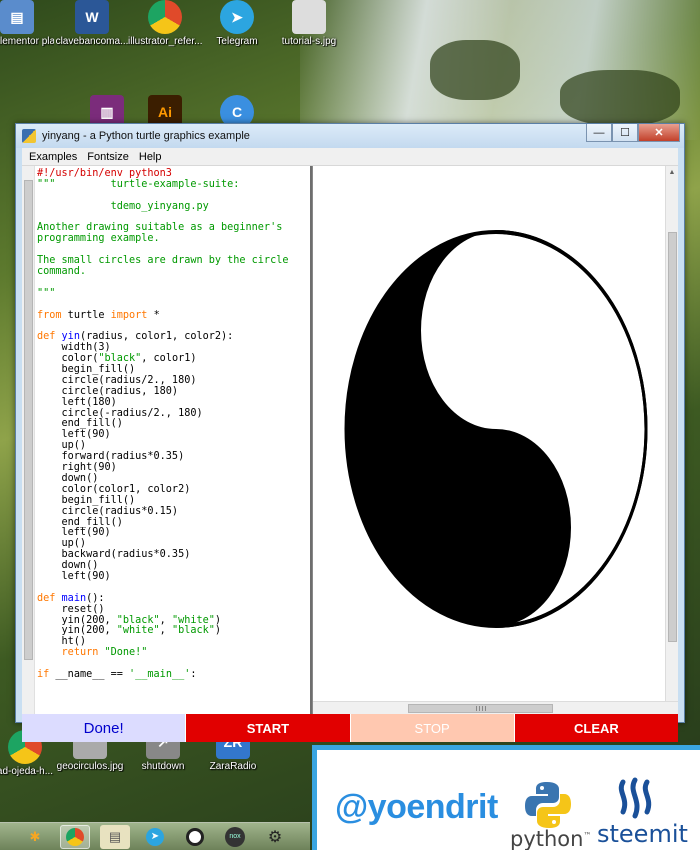 The image size is (700, 850). What do you see at coordinates (496, 527) in the screenshot?
I see `black-dot` at bounding box center [496, 527].